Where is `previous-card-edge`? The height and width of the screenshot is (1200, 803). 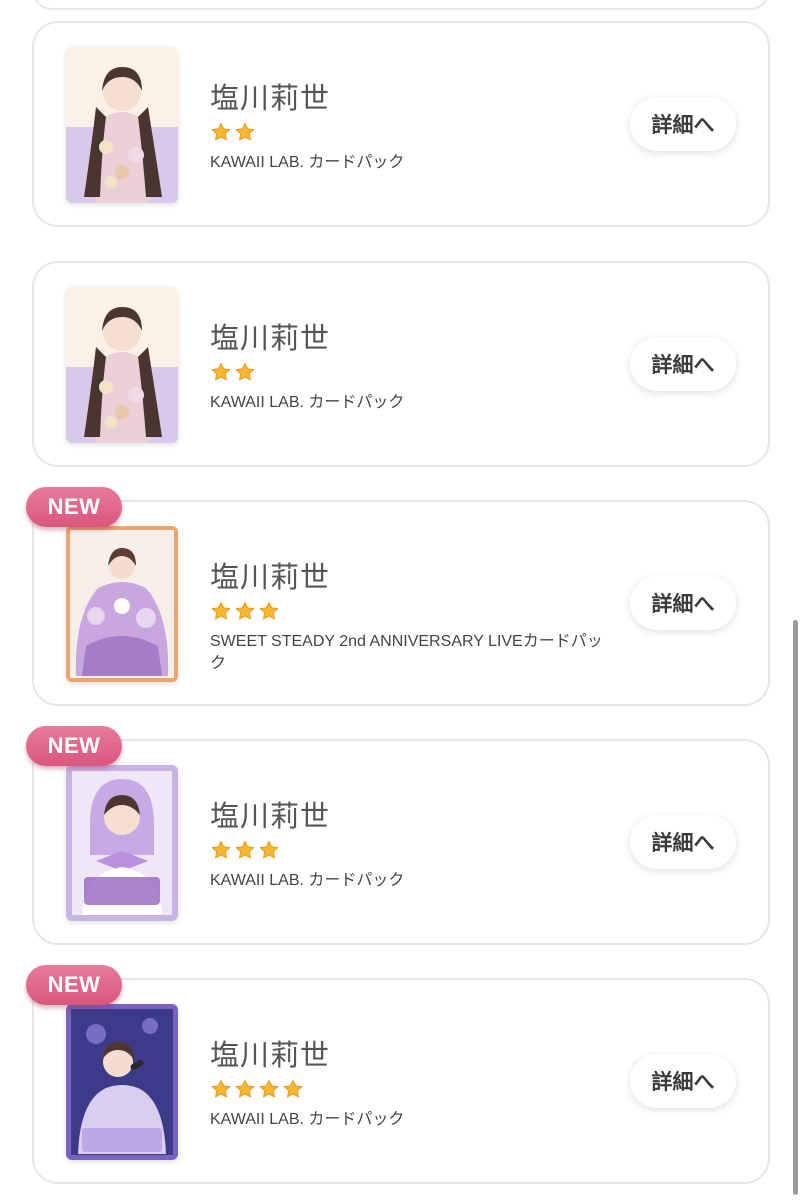
previous-card-edge is located at coordinates (401, 5).